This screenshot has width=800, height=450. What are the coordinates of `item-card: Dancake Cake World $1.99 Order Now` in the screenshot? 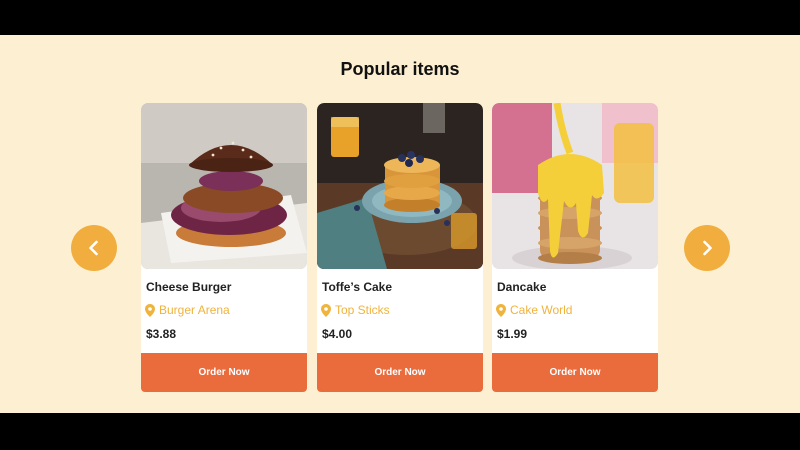 It's located at (575, 247).